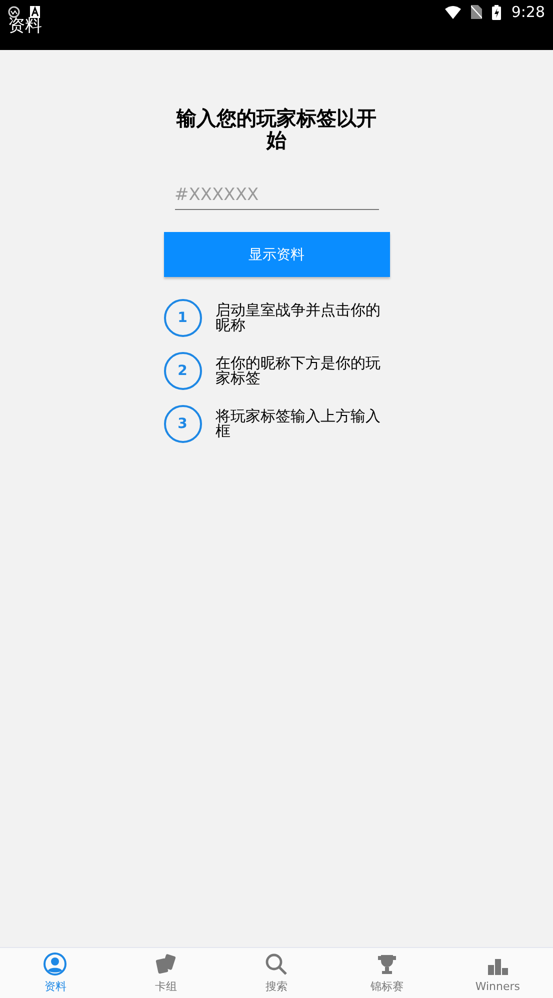  What do you see at coordinates (528, 12) in the screenshot?
I see `clock-time: 9:28` at bounding box center [528, 12].